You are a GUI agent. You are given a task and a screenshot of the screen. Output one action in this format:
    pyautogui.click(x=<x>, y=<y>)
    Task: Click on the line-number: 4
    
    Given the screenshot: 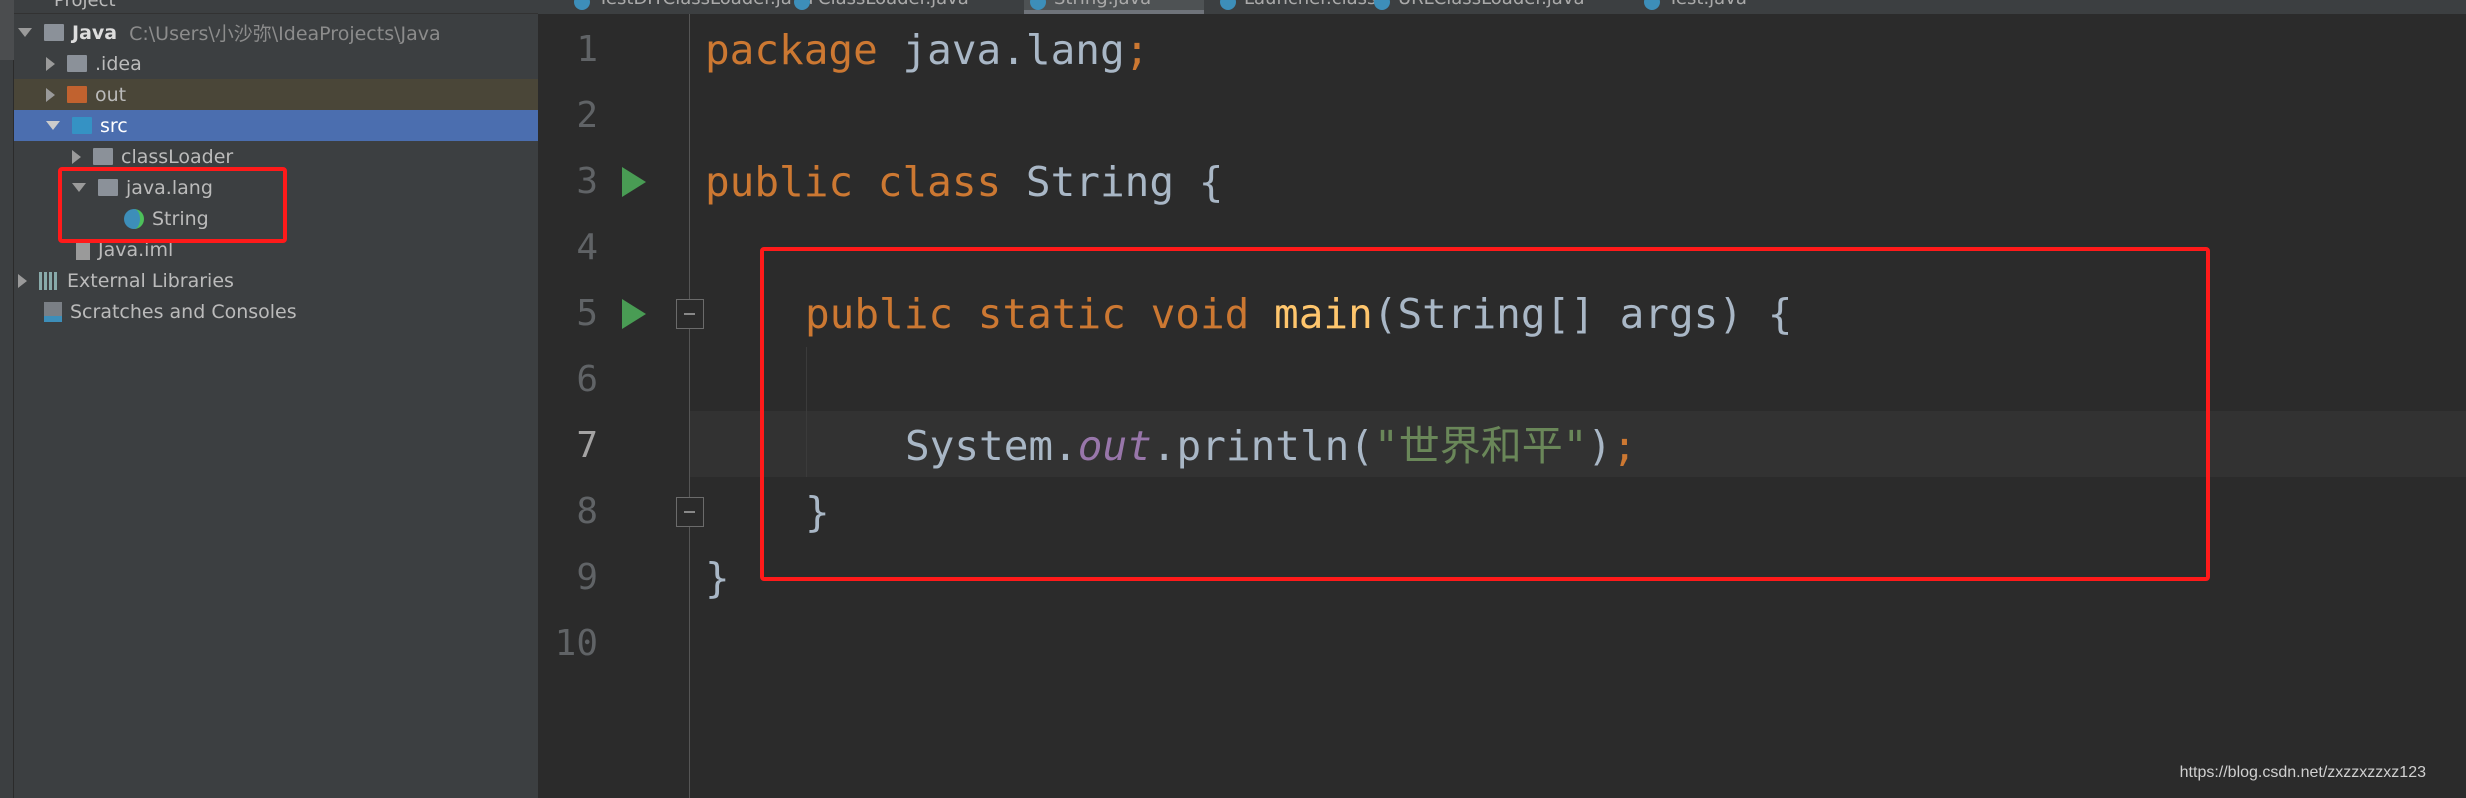 What is the action you would take?
    pyautogui.click(x=587, y=247)
    